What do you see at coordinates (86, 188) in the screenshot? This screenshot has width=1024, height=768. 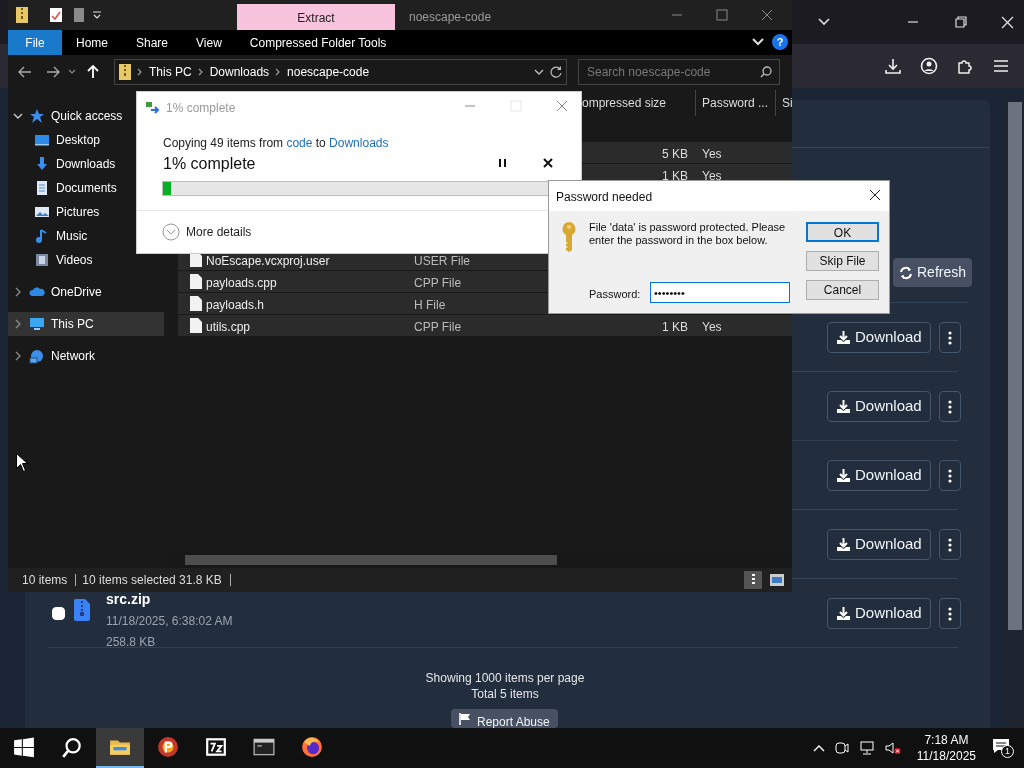 I see `nav-item: Documents` at bounding box center [86, 188].